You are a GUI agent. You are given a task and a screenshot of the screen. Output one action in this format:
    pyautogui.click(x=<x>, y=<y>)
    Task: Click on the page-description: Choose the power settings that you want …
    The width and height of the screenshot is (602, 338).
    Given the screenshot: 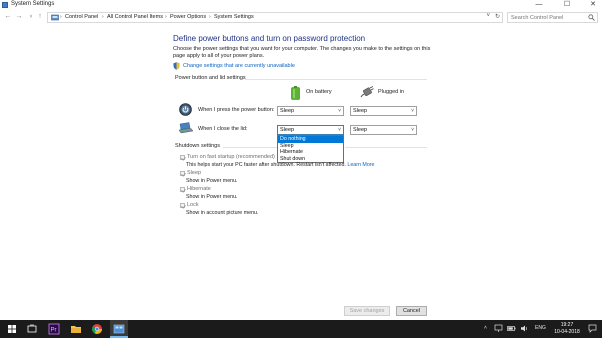 What is the action you would take?
    pyautogui.click(x=302, y=52)
    